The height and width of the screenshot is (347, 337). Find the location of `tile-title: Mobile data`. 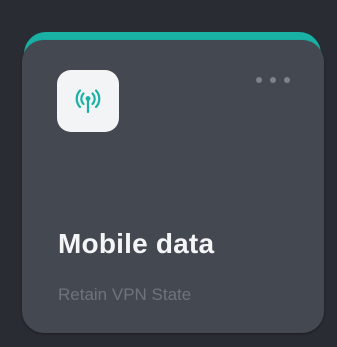

tile-title: Mobile data is located at coordinates (136, 243).